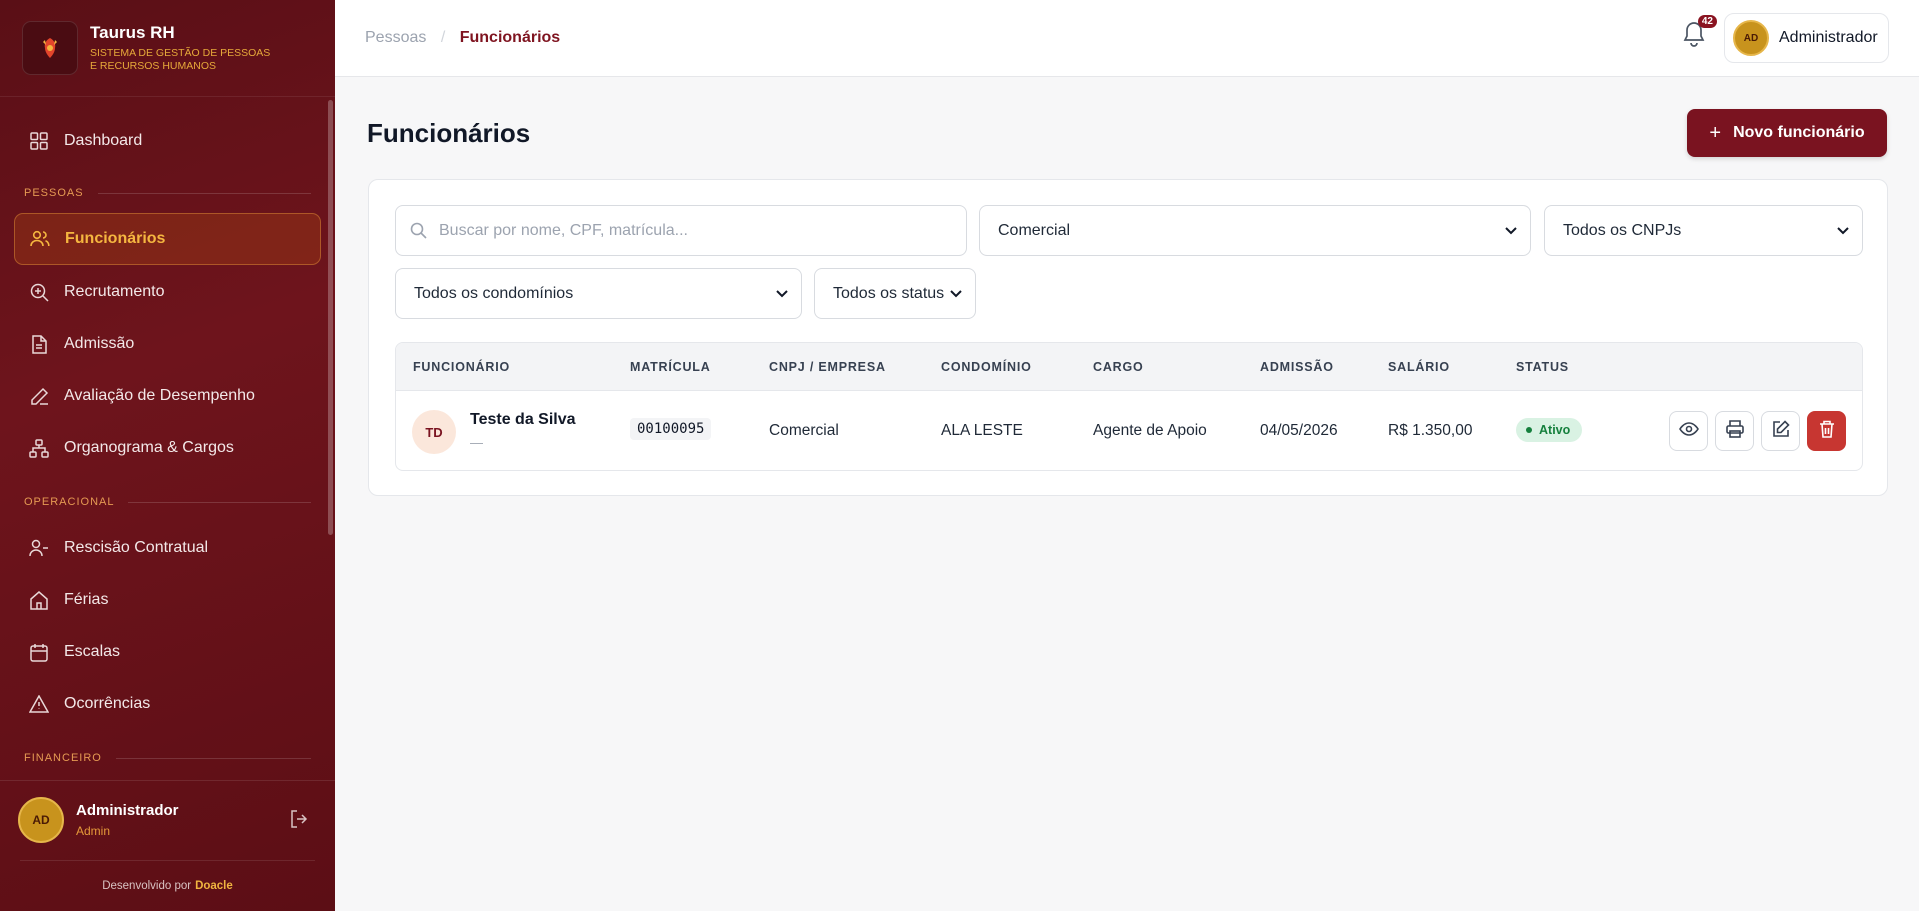 The image size is (1919, 911). What do you see at coordinates (1734, 431) in the screenshot?
I see `print-button` at bounding box center [1734, 431].